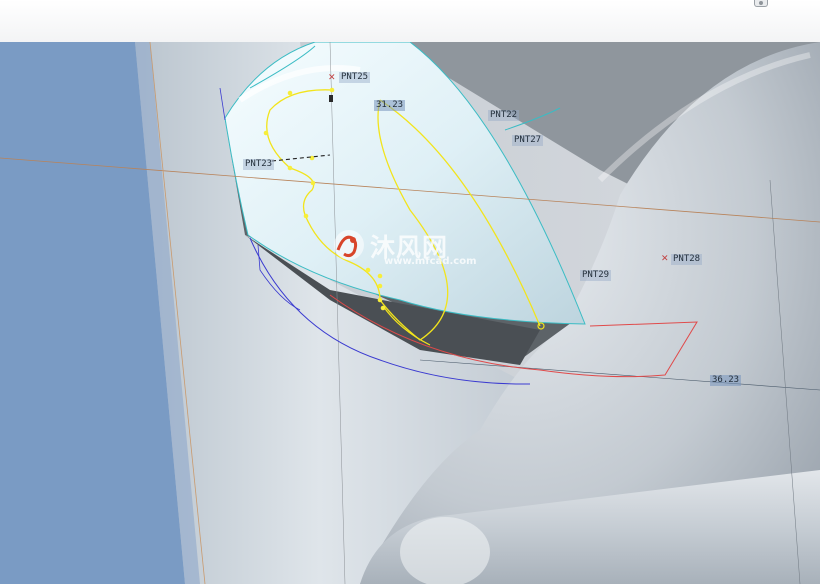  Describe the element at coordinates (687, 259) in the screenshot. I see `label-pnt28: PNT28` at that location.